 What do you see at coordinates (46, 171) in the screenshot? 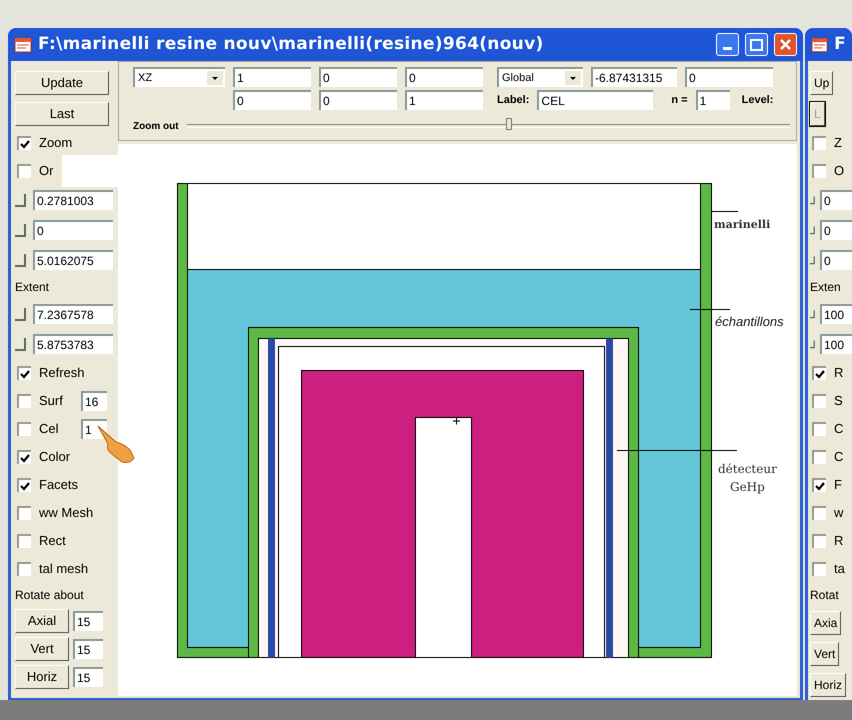
I see `checkbox-label: Or` at bounding box center [46, 171].